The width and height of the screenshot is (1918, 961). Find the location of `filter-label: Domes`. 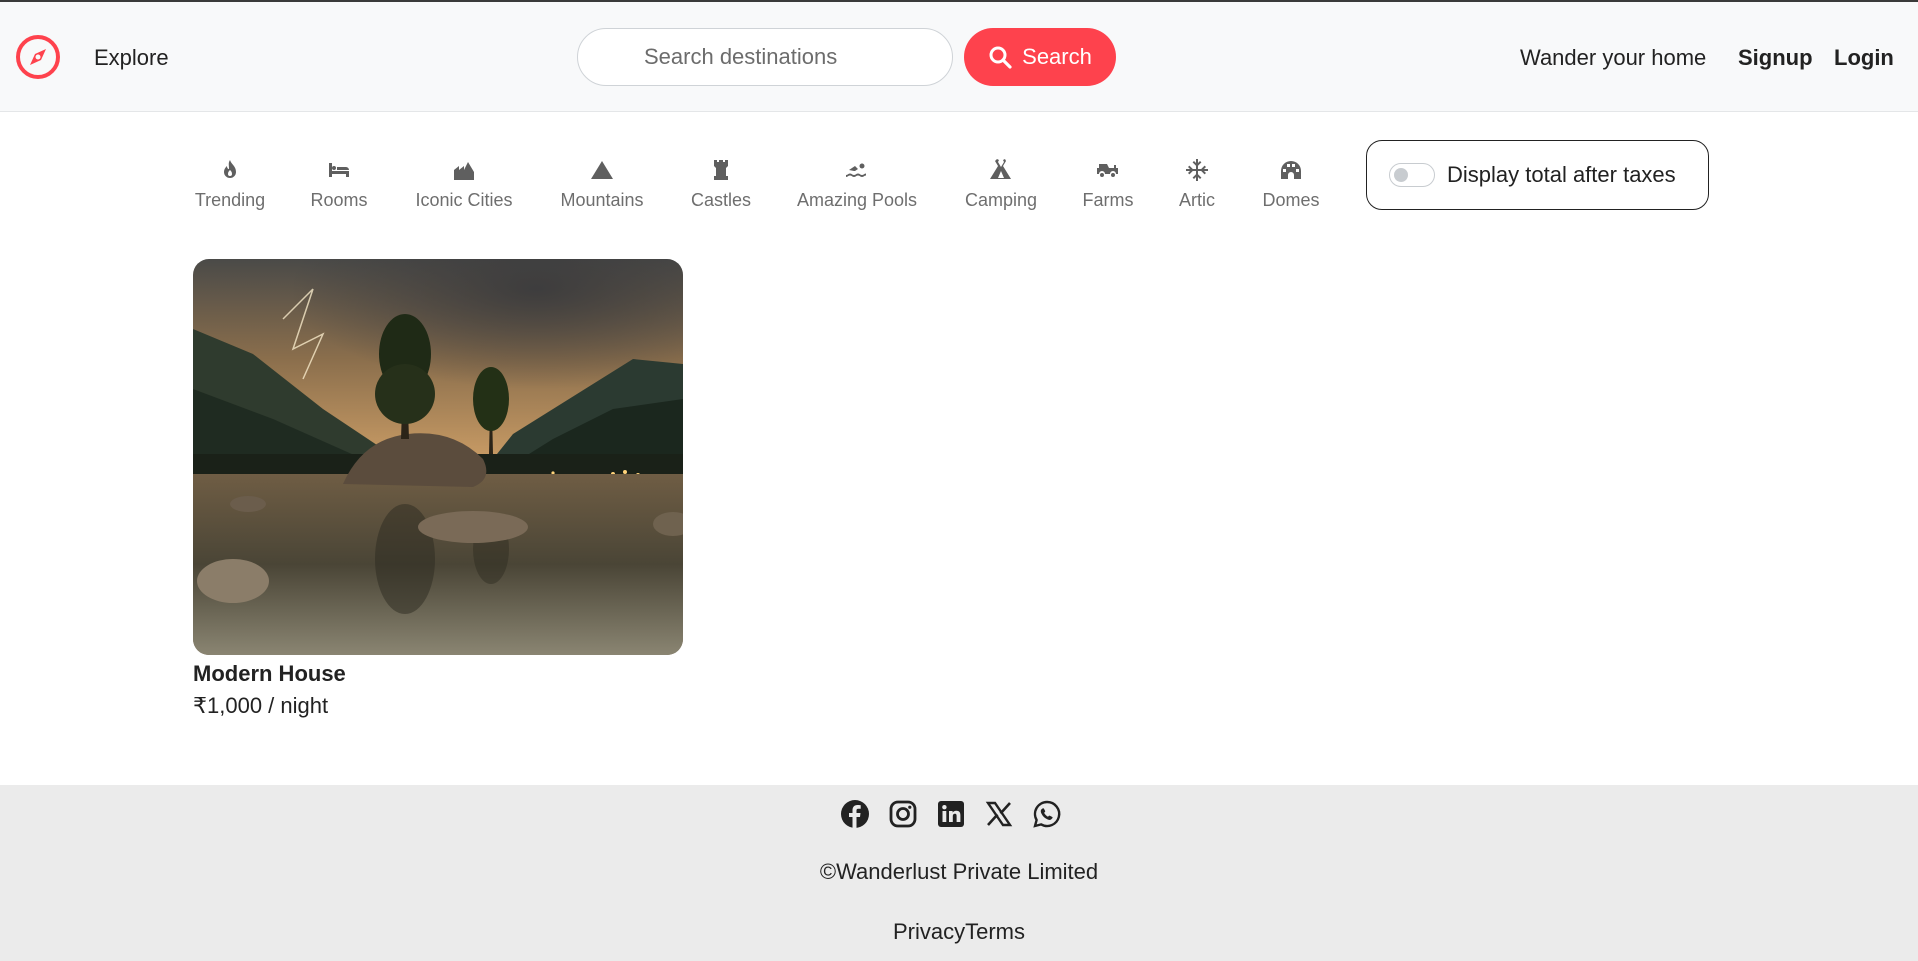

filter-label: Domes is located at coordinates (1291, 200).